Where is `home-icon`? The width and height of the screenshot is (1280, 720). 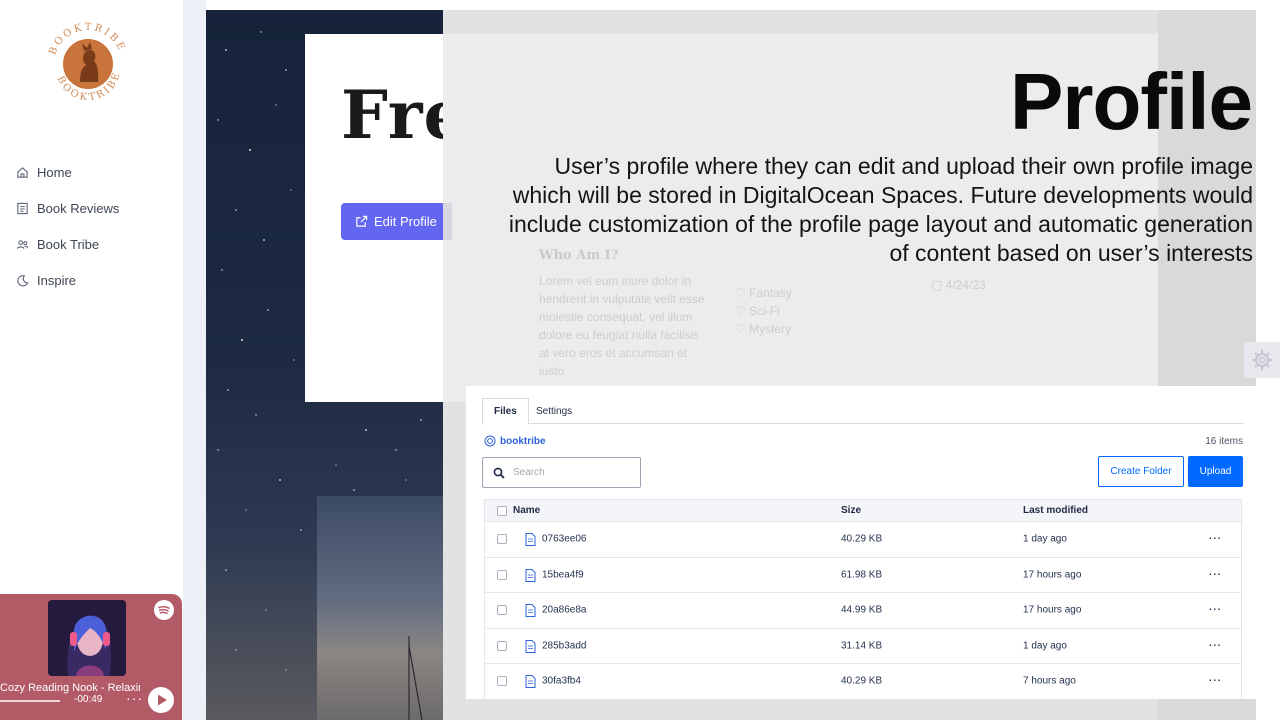
home-icon is located at coordinates (22, 172).